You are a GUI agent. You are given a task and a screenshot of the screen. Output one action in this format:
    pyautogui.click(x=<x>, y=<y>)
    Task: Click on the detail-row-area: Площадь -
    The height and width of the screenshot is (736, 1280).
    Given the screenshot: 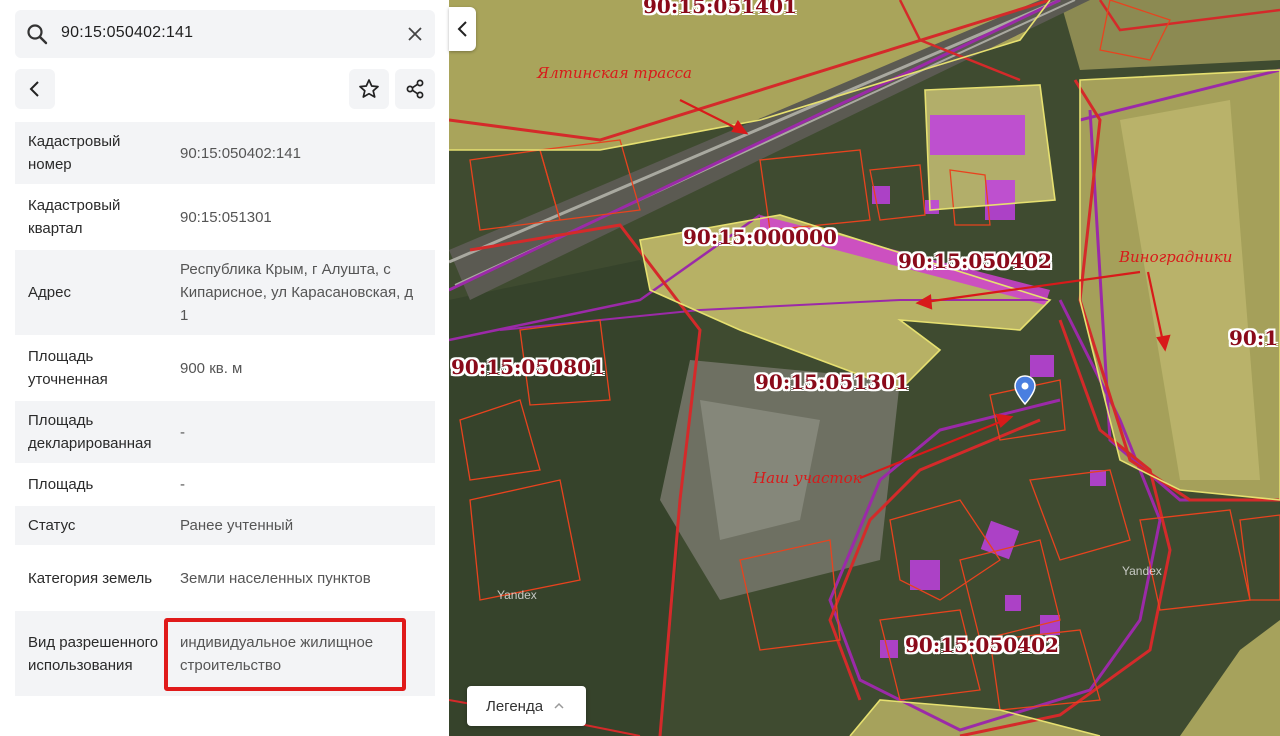 What is the action you would take?
    pyautogui.click(x=225, y=485)
    